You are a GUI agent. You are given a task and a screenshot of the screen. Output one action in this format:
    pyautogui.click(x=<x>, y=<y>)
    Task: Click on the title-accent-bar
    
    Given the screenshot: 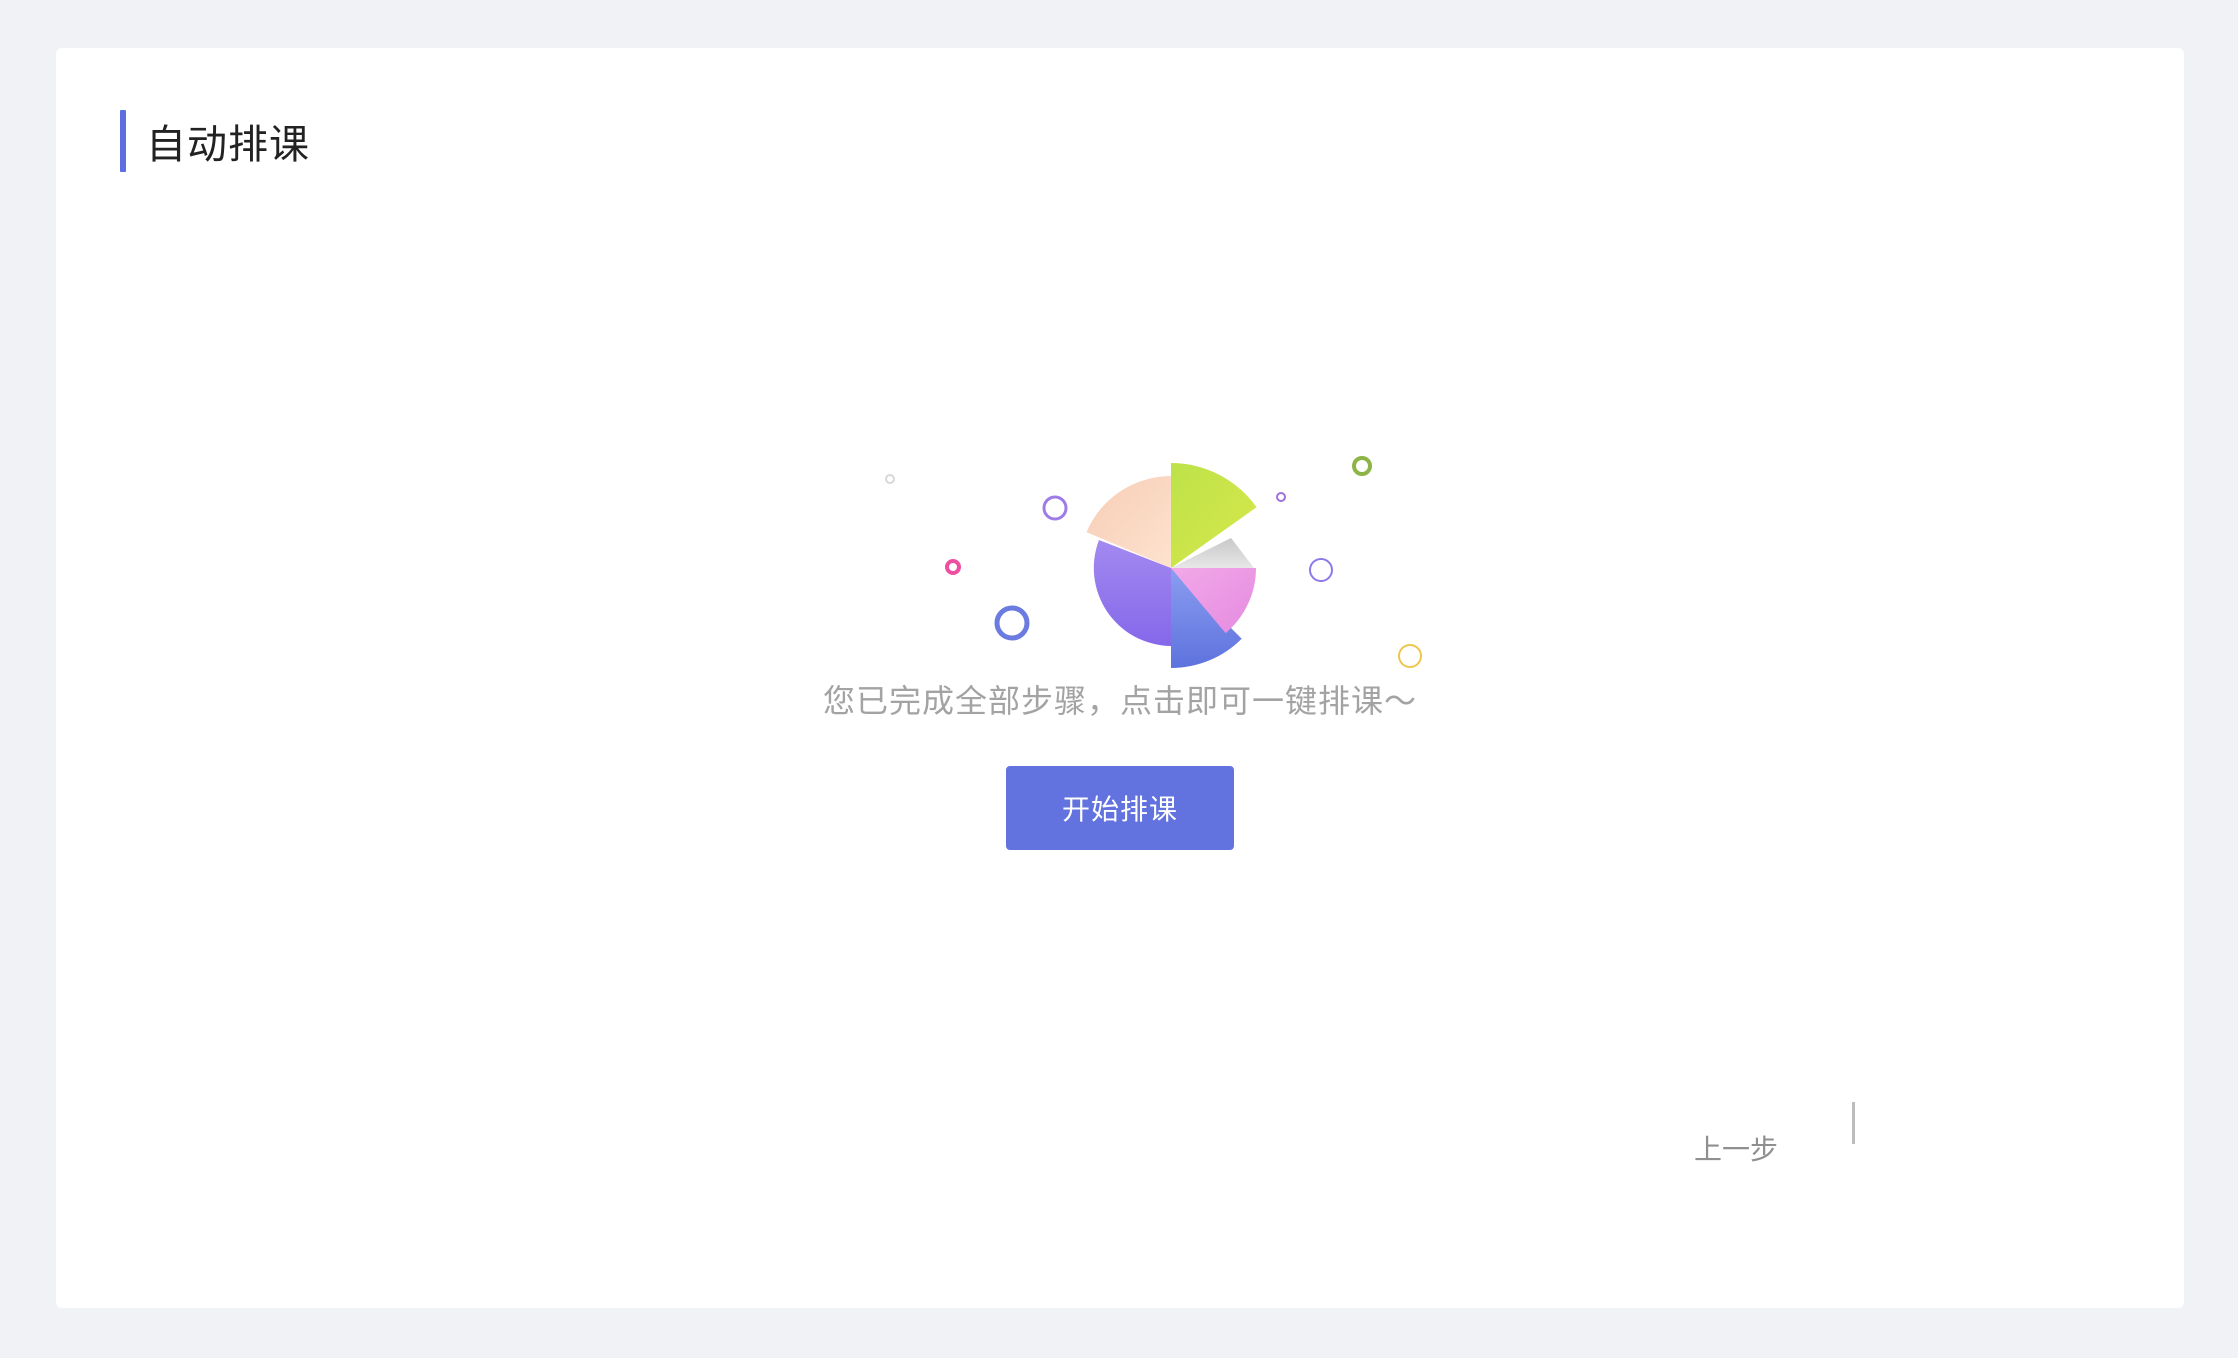 What is the action you would take?
    pyautogui.click(x=123, y=141)
    